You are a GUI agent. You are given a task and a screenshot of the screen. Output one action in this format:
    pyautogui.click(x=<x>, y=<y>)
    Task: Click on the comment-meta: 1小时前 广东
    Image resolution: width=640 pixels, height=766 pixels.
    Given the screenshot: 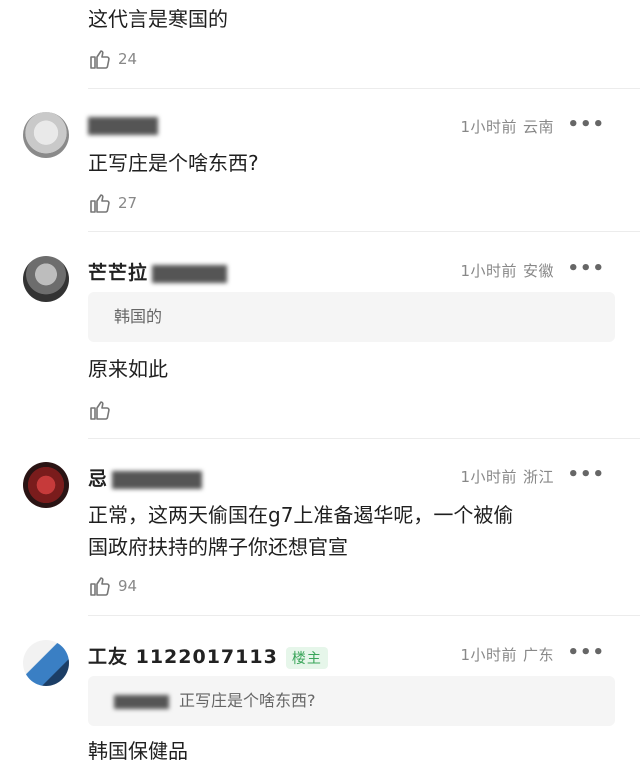 What is the action you would take?
    pyautogui.click(x=507, y=654)
    